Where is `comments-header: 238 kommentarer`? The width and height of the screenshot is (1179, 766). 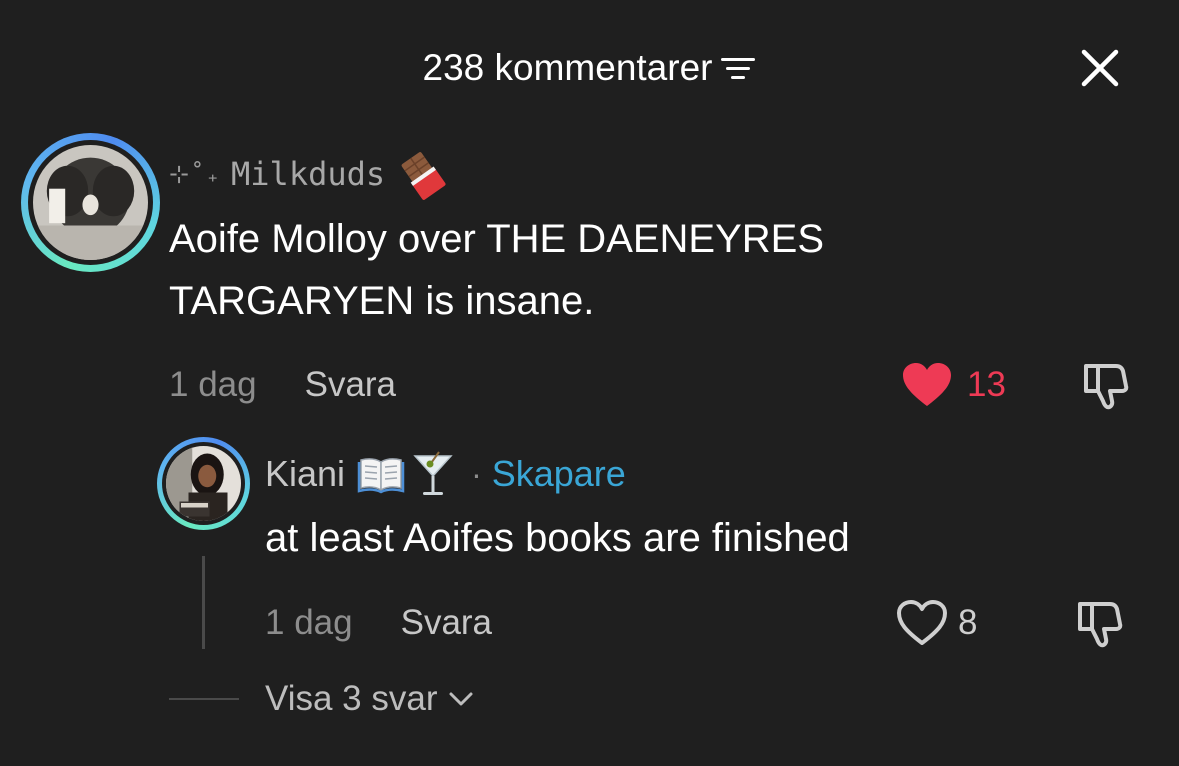
comments-header: 238 kommentarer is located at coordinates (589, 67).